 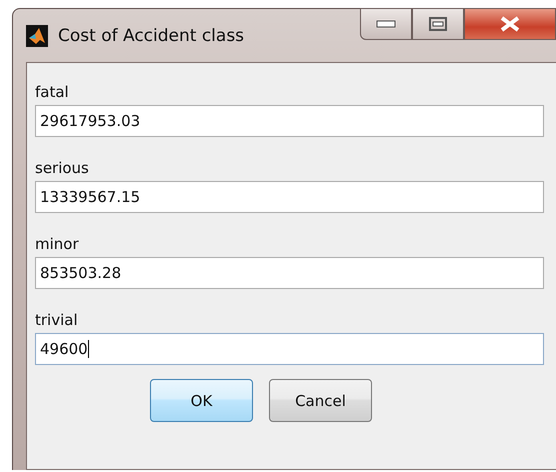 What do you see at coordinates (151, 36) in the screenshot?
I see `window-title: Cost of Accident class` at bounding box center [151, 36].